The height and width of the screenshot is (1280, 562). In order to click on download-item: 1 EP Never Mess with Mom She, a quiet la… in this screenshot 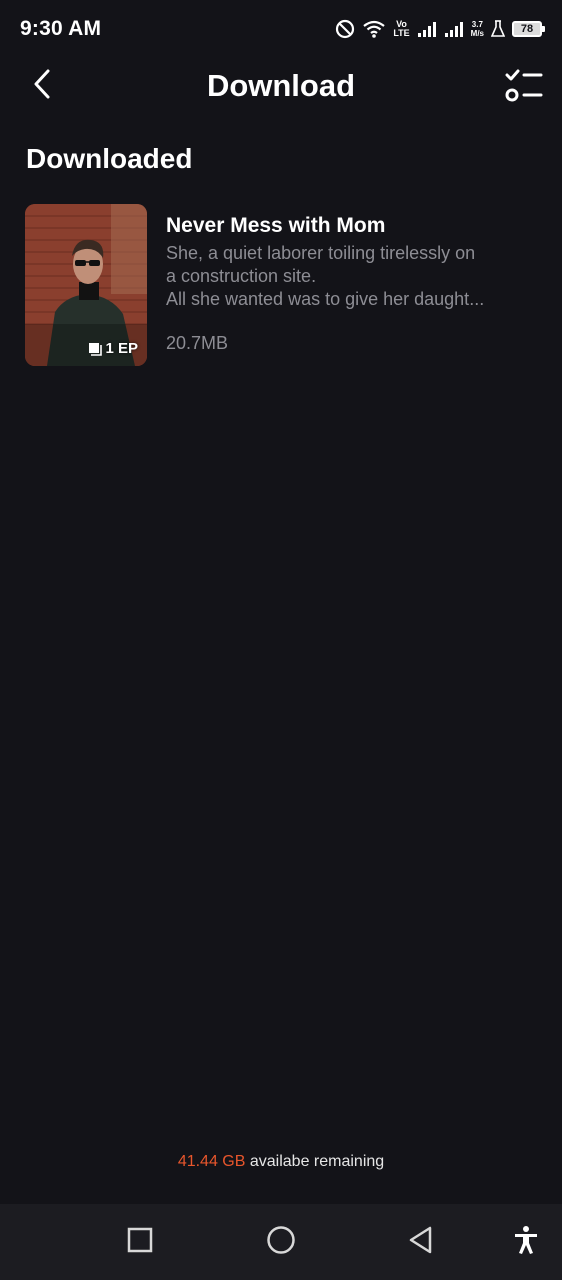, I will do `click(282, 285)`.